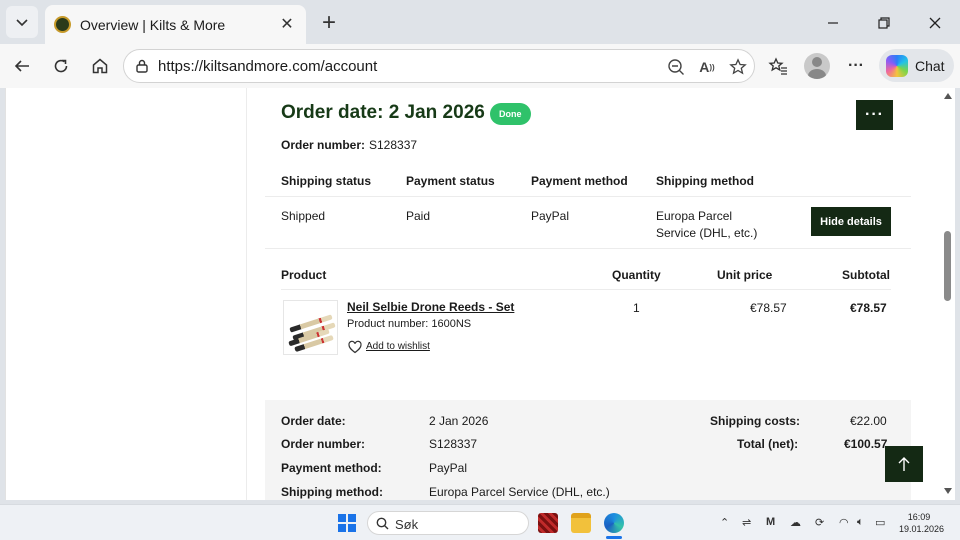  What do you see at coordinates (519, 492) in the screenshot?
I see `summary-shipping-method-value: Europa Parcel Service (DHL, etc.)` at bounding box center [519, 492].